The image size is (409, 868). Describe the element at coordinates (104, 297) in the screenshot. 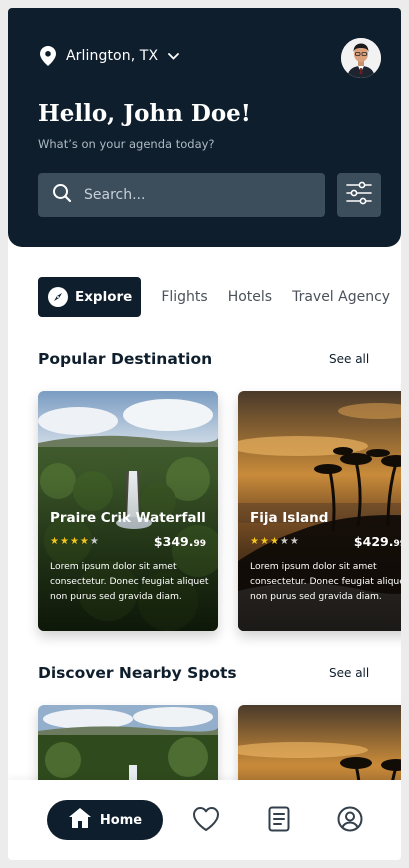

I see `tab-label: Explore` at that location.